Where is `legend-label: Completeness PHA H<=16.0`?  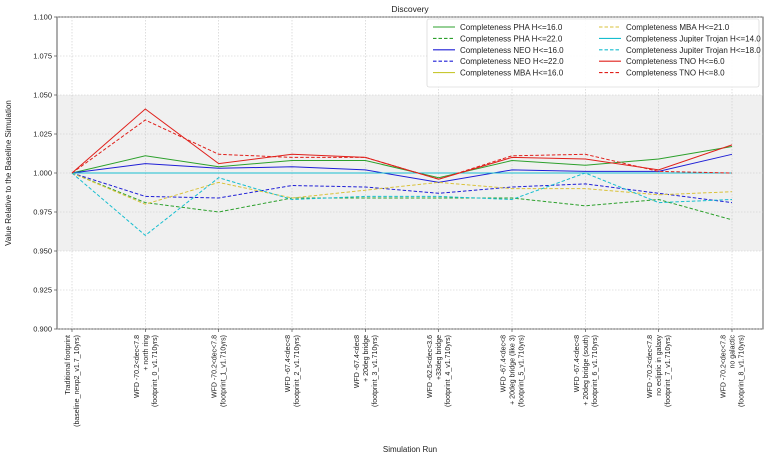 legend-label: Completeness PHA H<=16.0 is located at coordinates (511, 27).